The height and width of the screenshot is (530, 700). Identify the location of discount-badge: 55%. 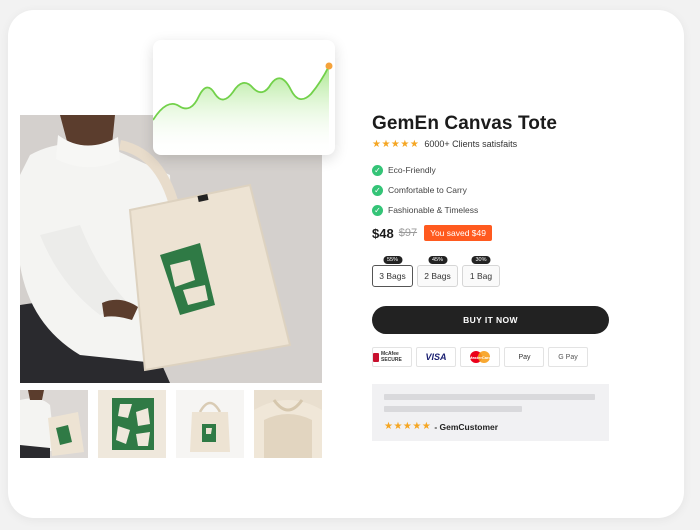
(392, 260).